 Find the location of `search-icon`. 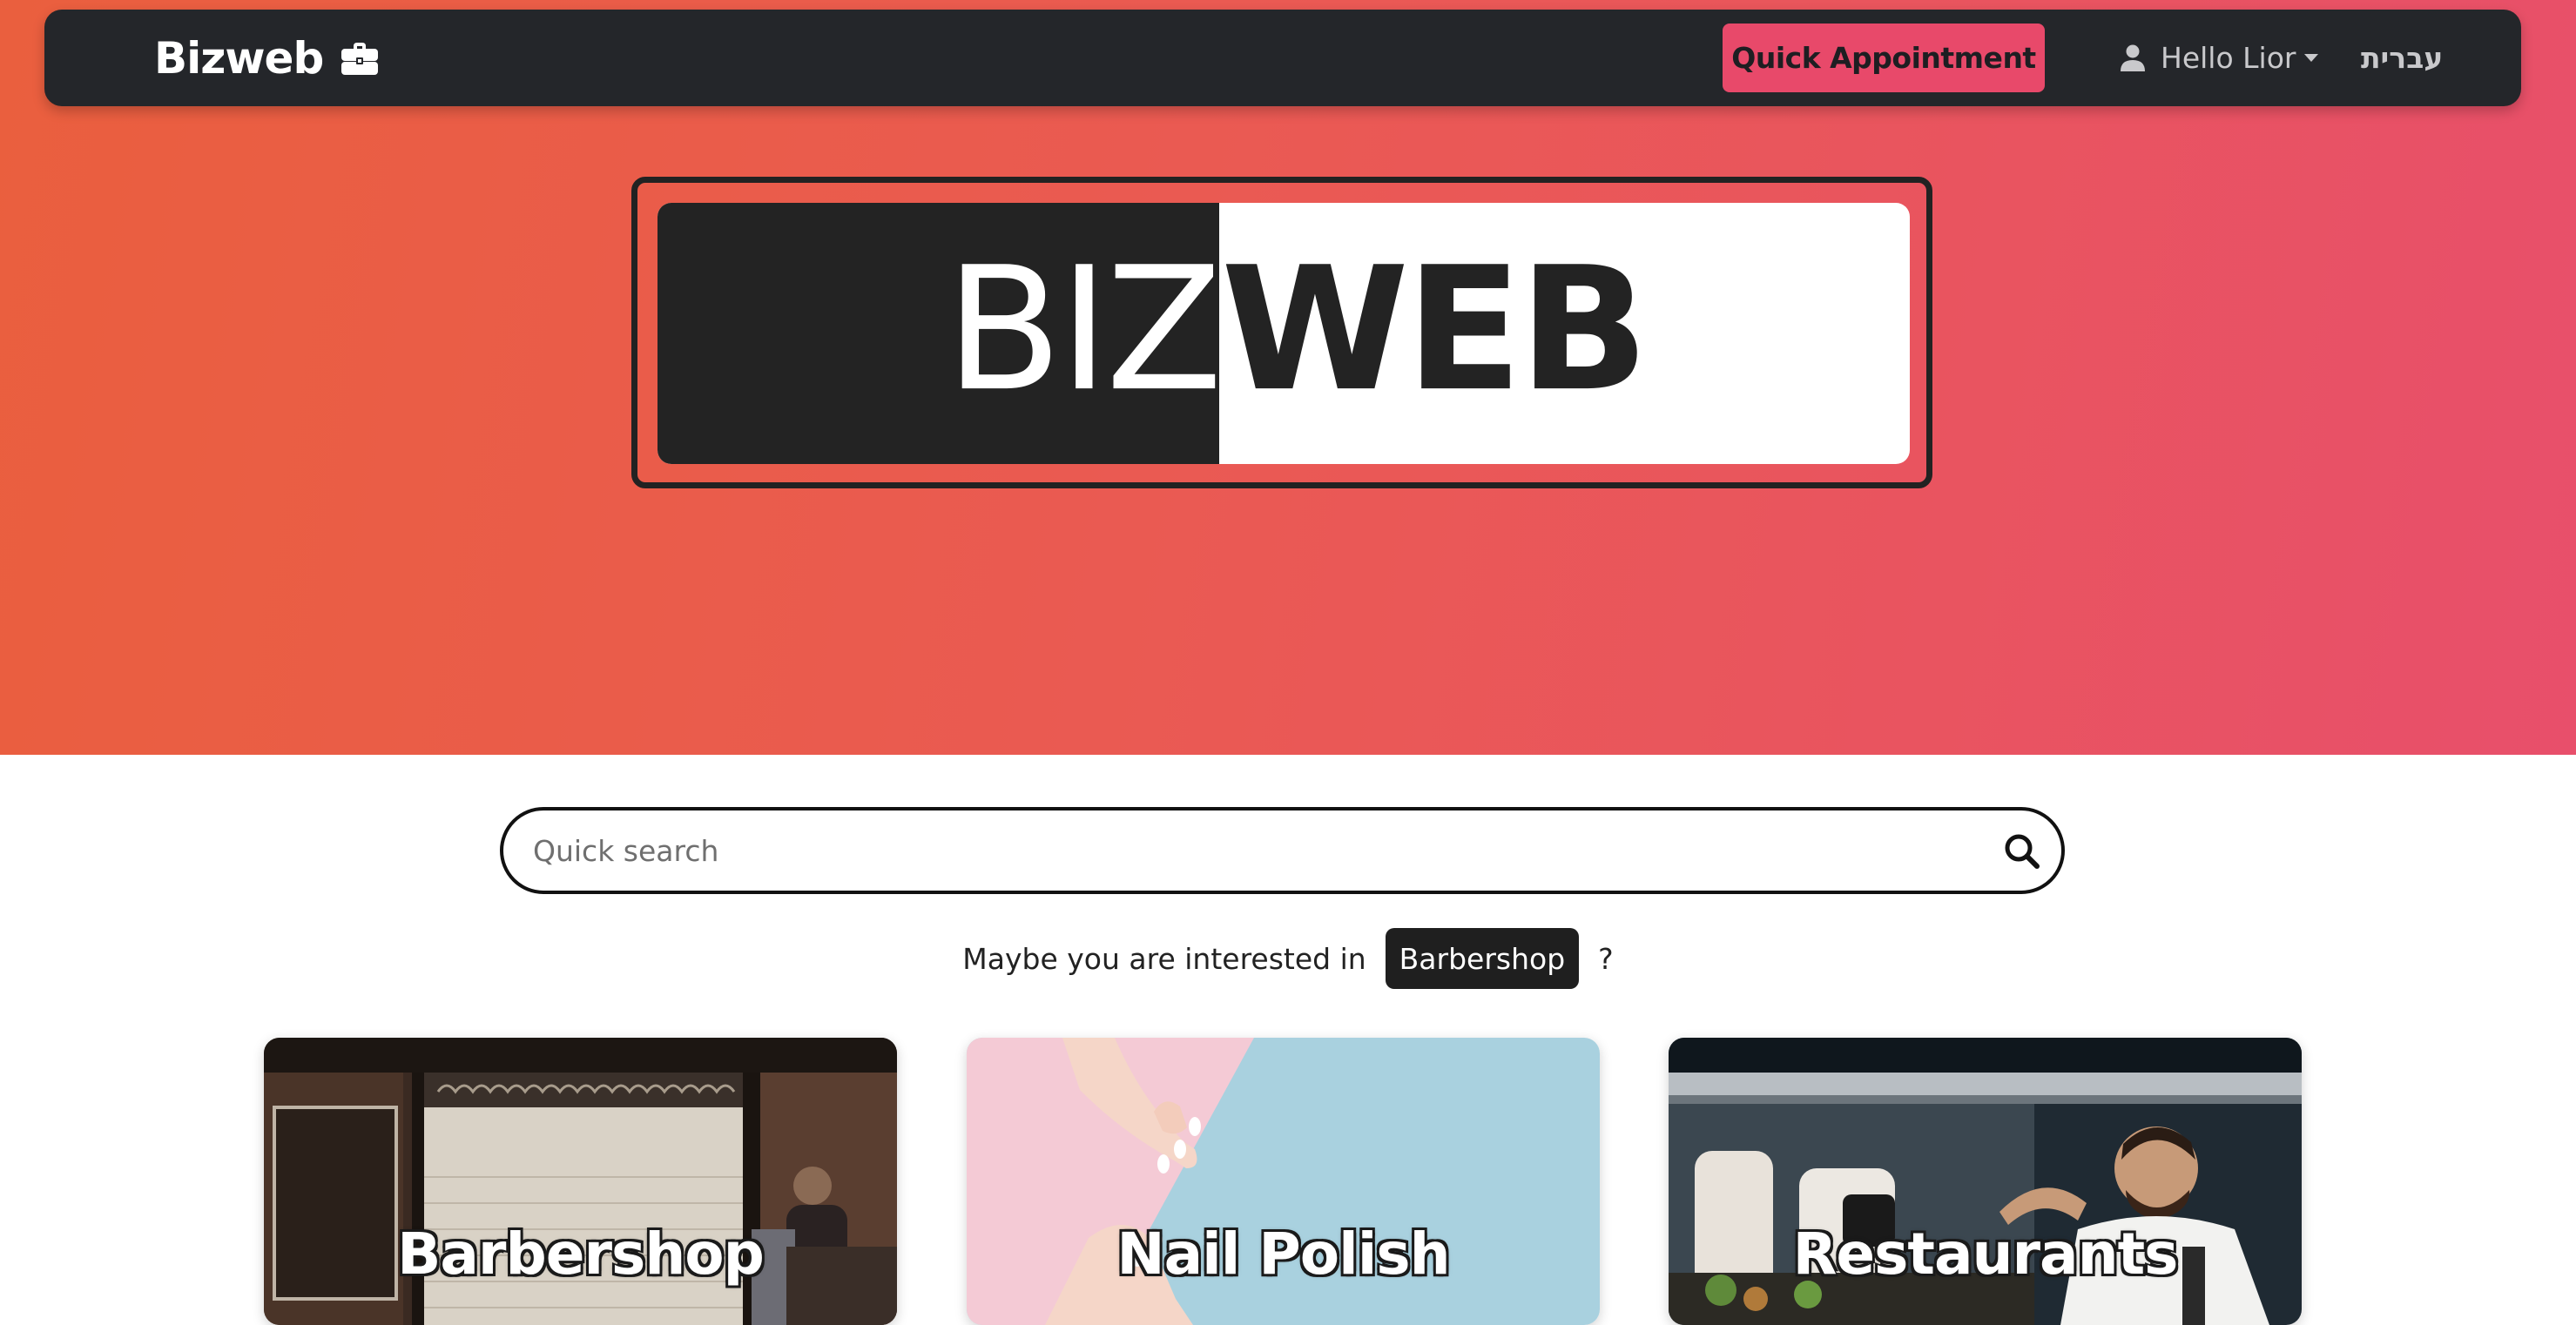

search-icon is located at coordinates (2022, 851).